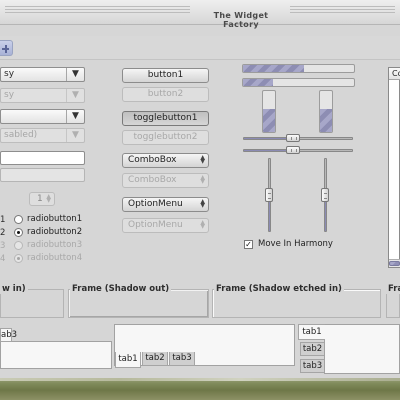  Describe the element at coordinates (182, 359) in the screenshot. I see `tab-bottom-3: tab3` at that location.